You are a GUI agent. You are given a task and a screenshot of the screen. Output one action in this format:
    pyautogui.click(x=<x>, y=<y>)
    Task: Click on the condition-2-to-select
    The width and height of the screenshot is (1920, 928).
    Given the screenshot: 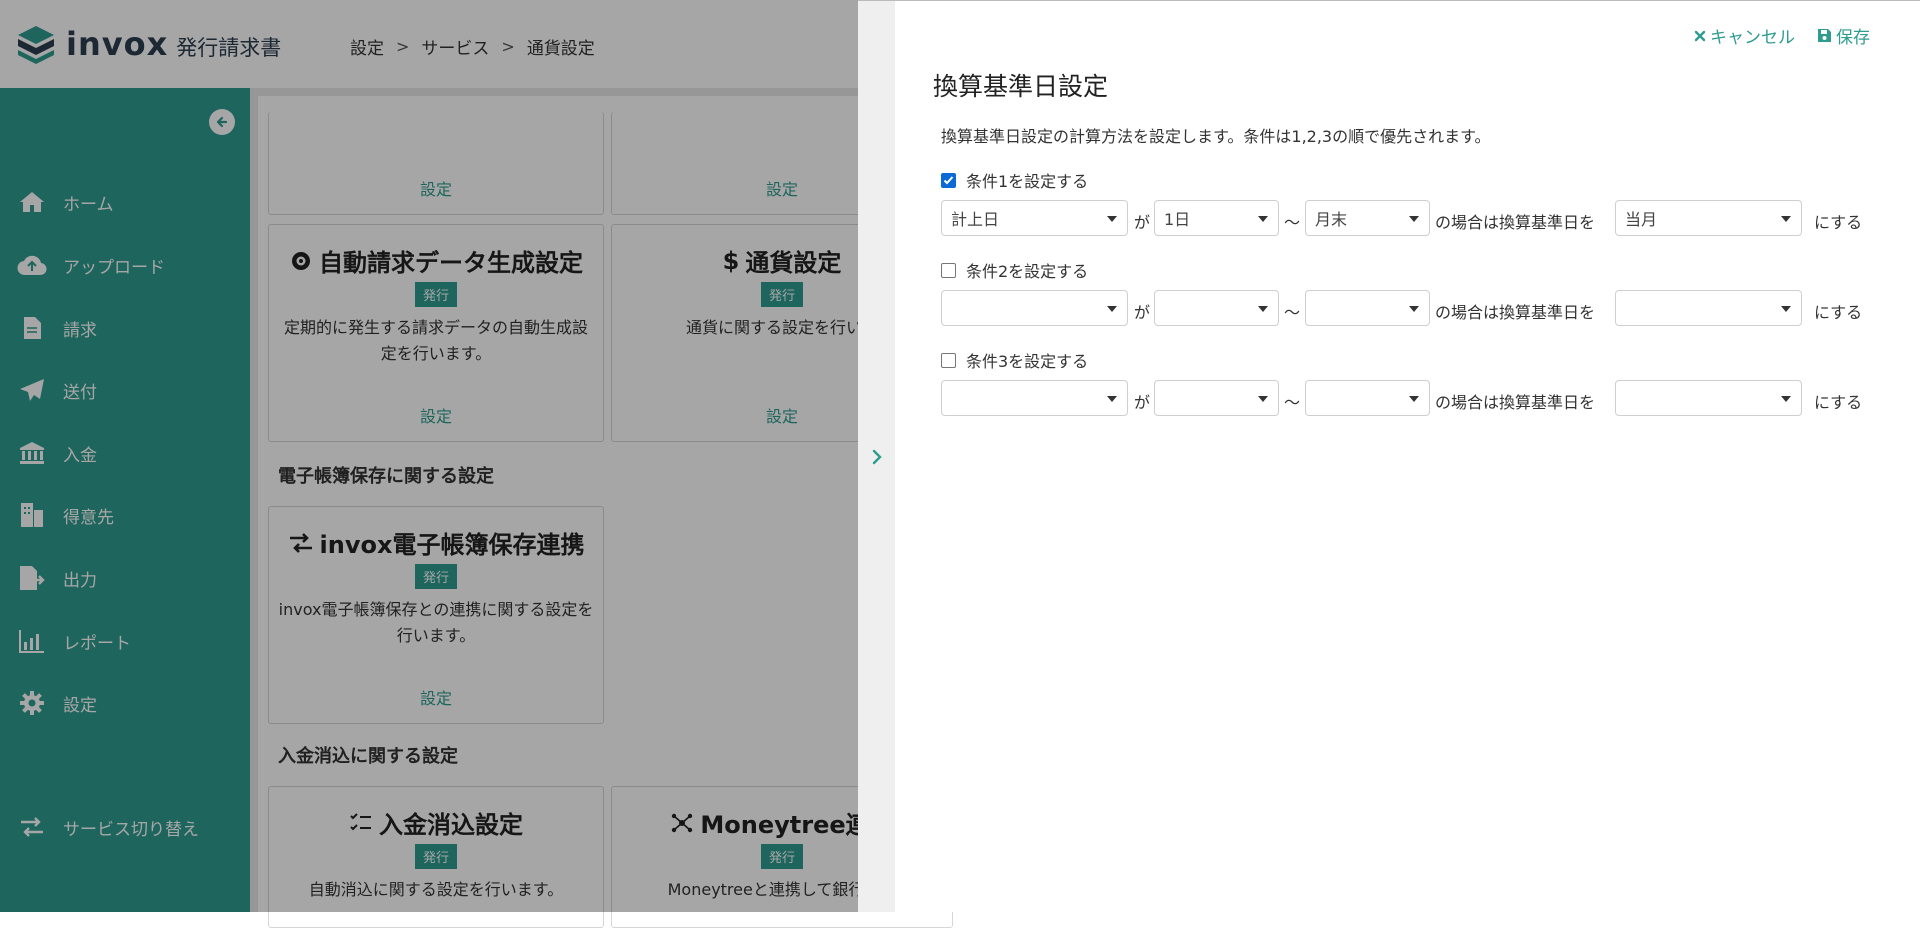 What is the action you would take?
    pyautogui.click(x=1367, y=308)
    